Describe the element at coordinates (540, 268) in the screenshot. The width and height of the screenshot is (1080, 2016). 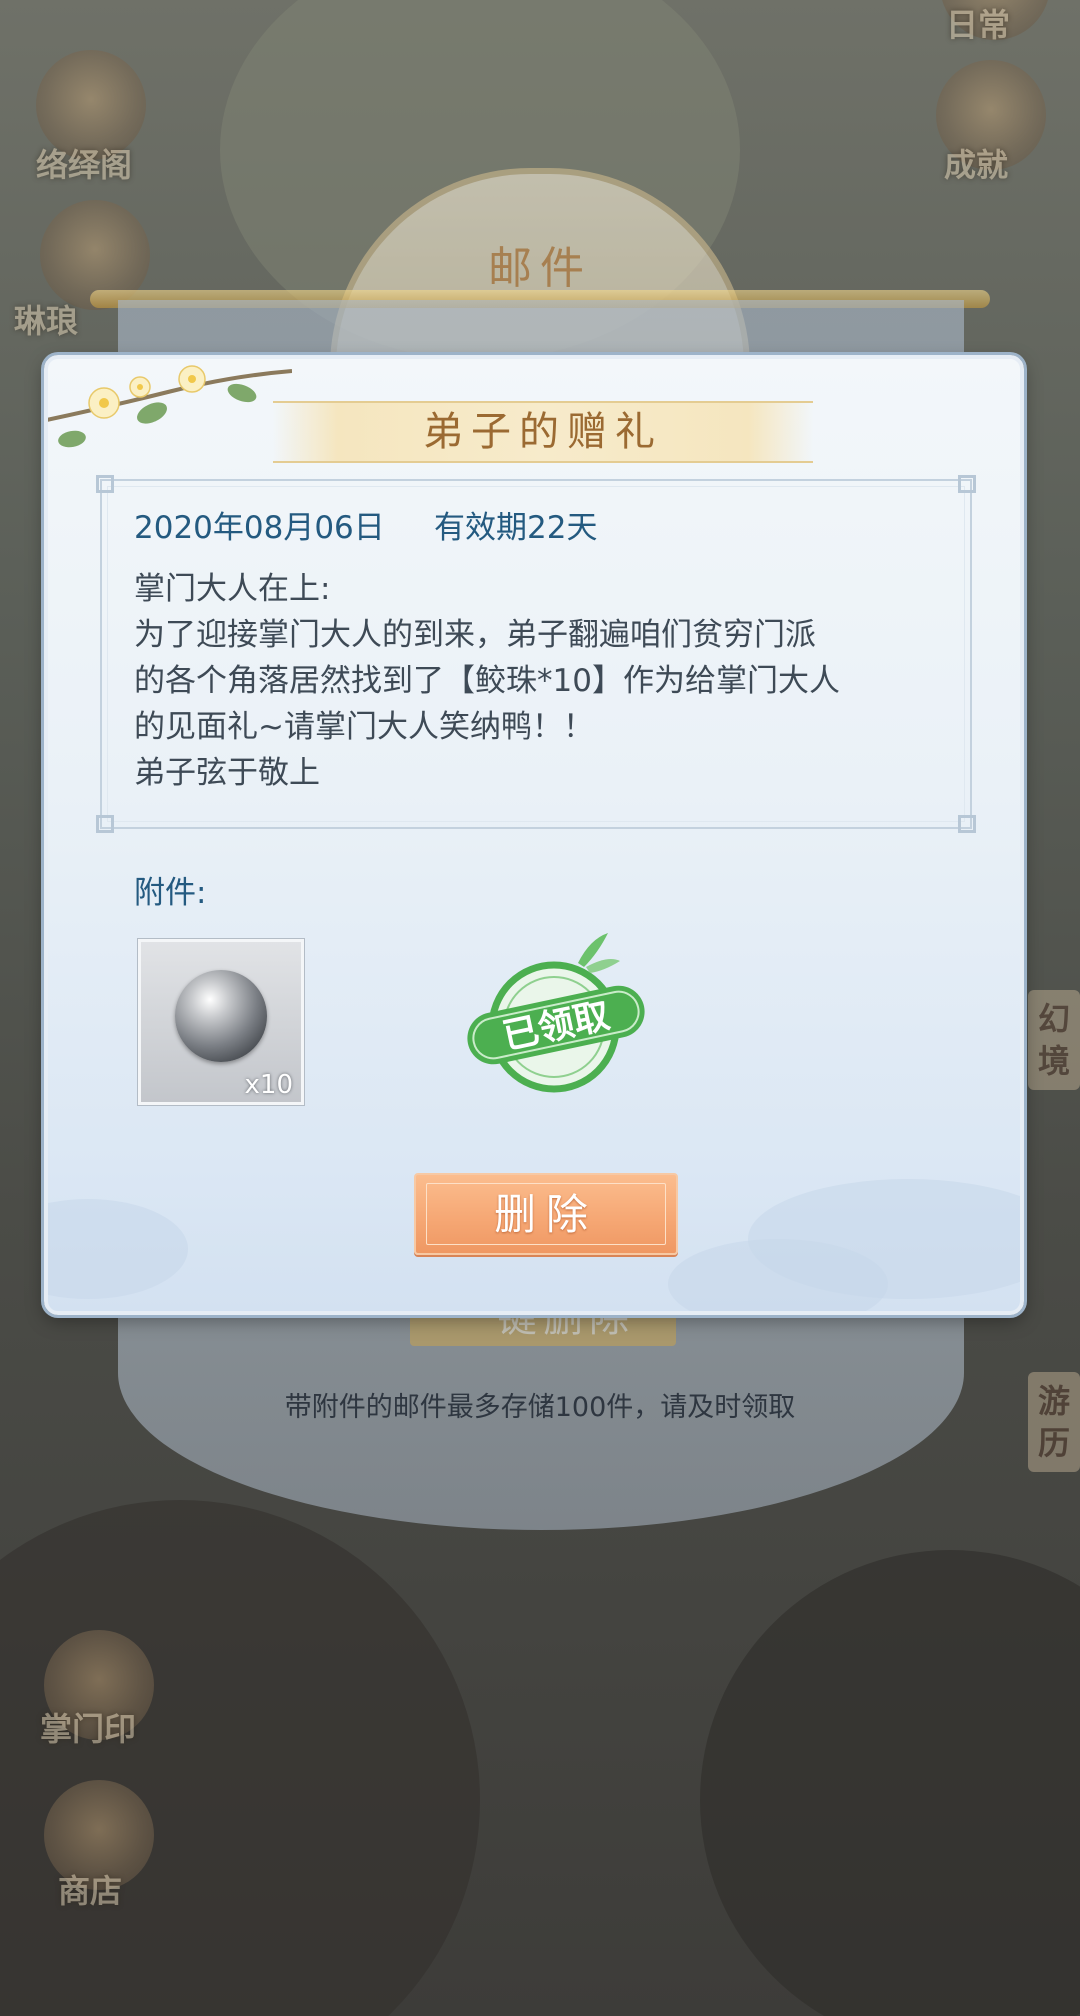
I see `mail-title: 邮件` at that location.